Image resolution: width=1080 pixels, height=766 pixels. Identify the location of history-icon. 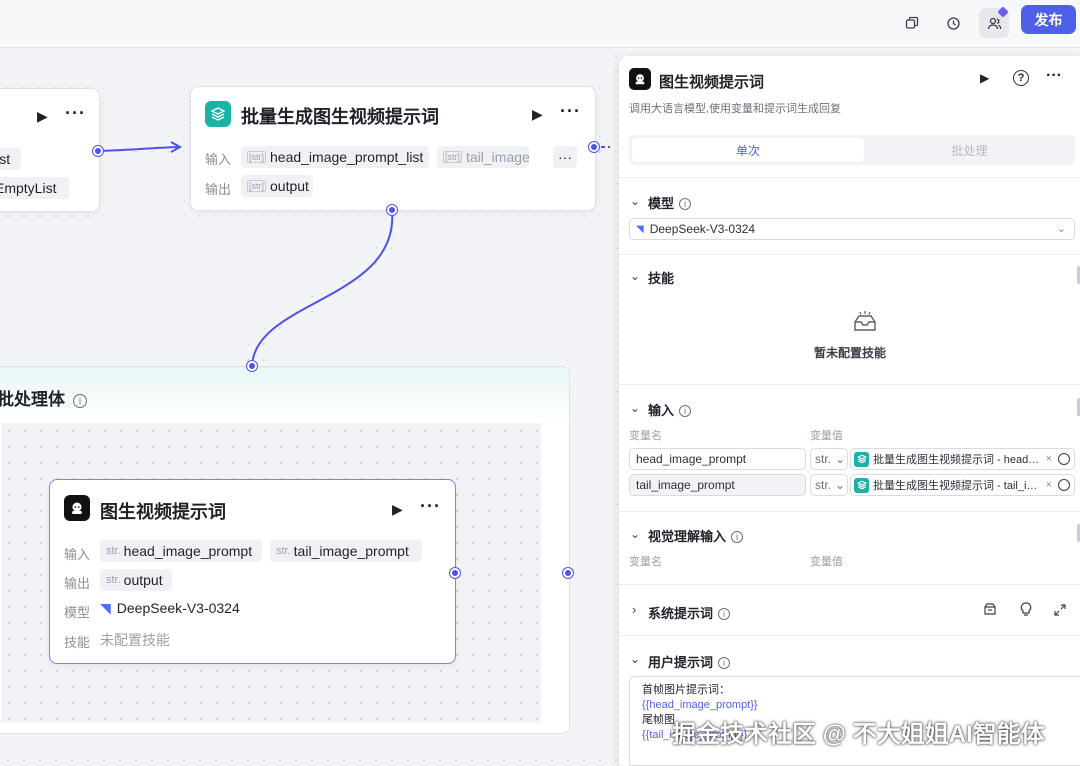
(953, 23).